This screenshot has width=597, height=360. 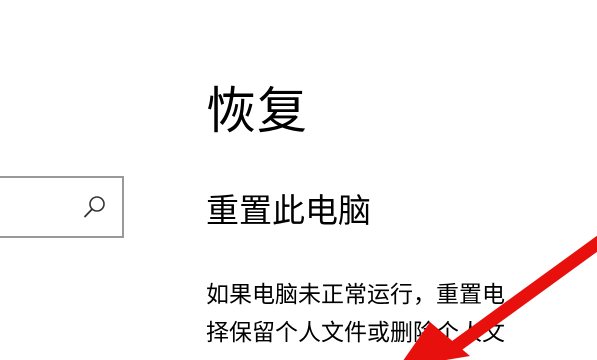 What do you see at coordinates (288, 210) in the screenshot?
I see `reset-this-pc-heading: 重置此电脑` at bounding box center [288, 210].